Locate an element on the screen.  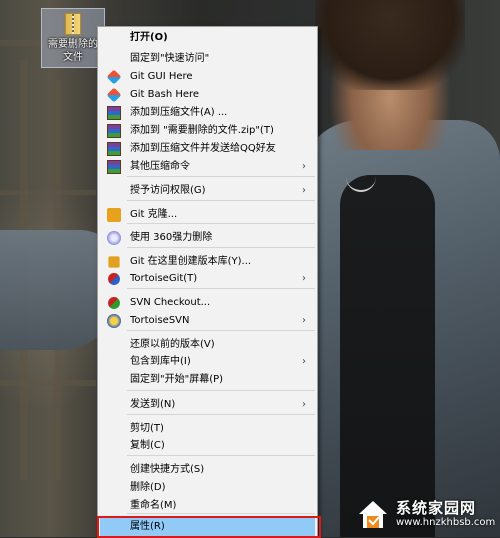
menu-item-label: 使用 360强力删除 is located at coordinates (171, 237).